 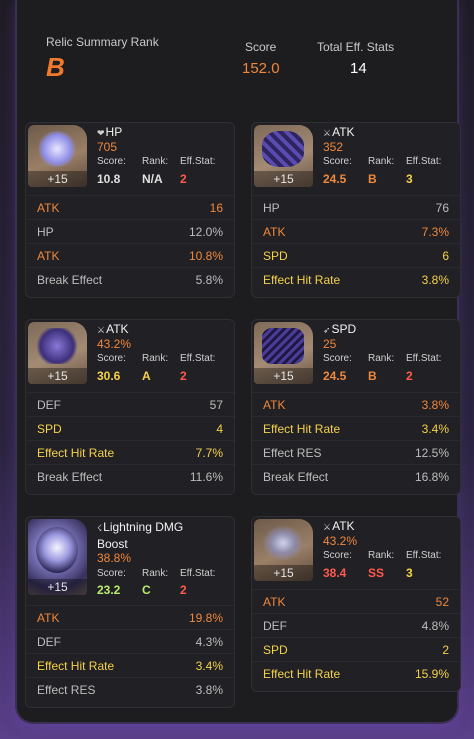 I want to click on eff-stats-value: 14, so click(x=358, y=68).